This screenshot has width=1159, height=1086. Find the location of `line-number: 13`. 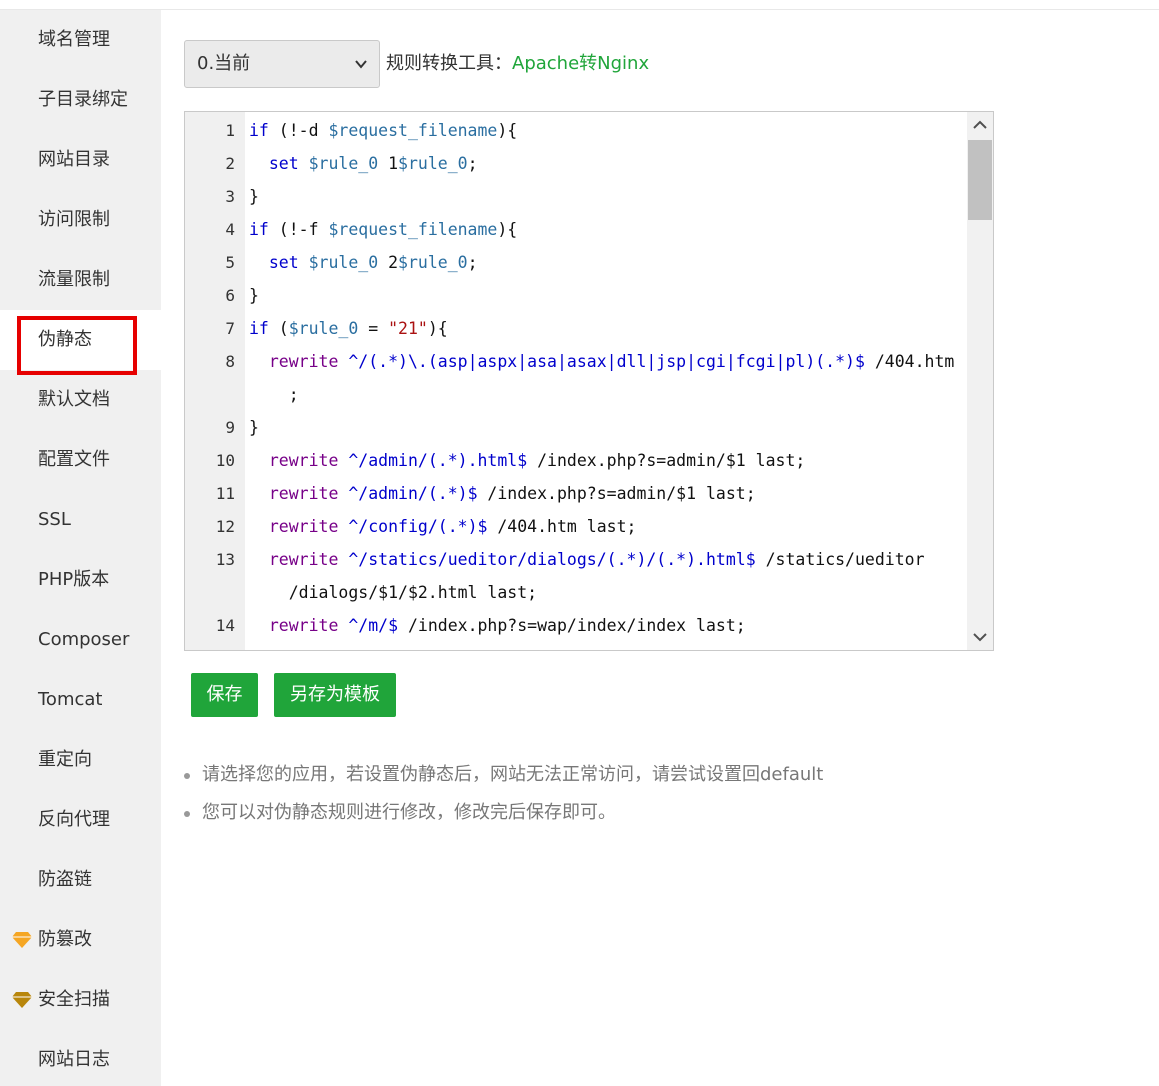

line-number: 13 is located at coordinates (225, 559).